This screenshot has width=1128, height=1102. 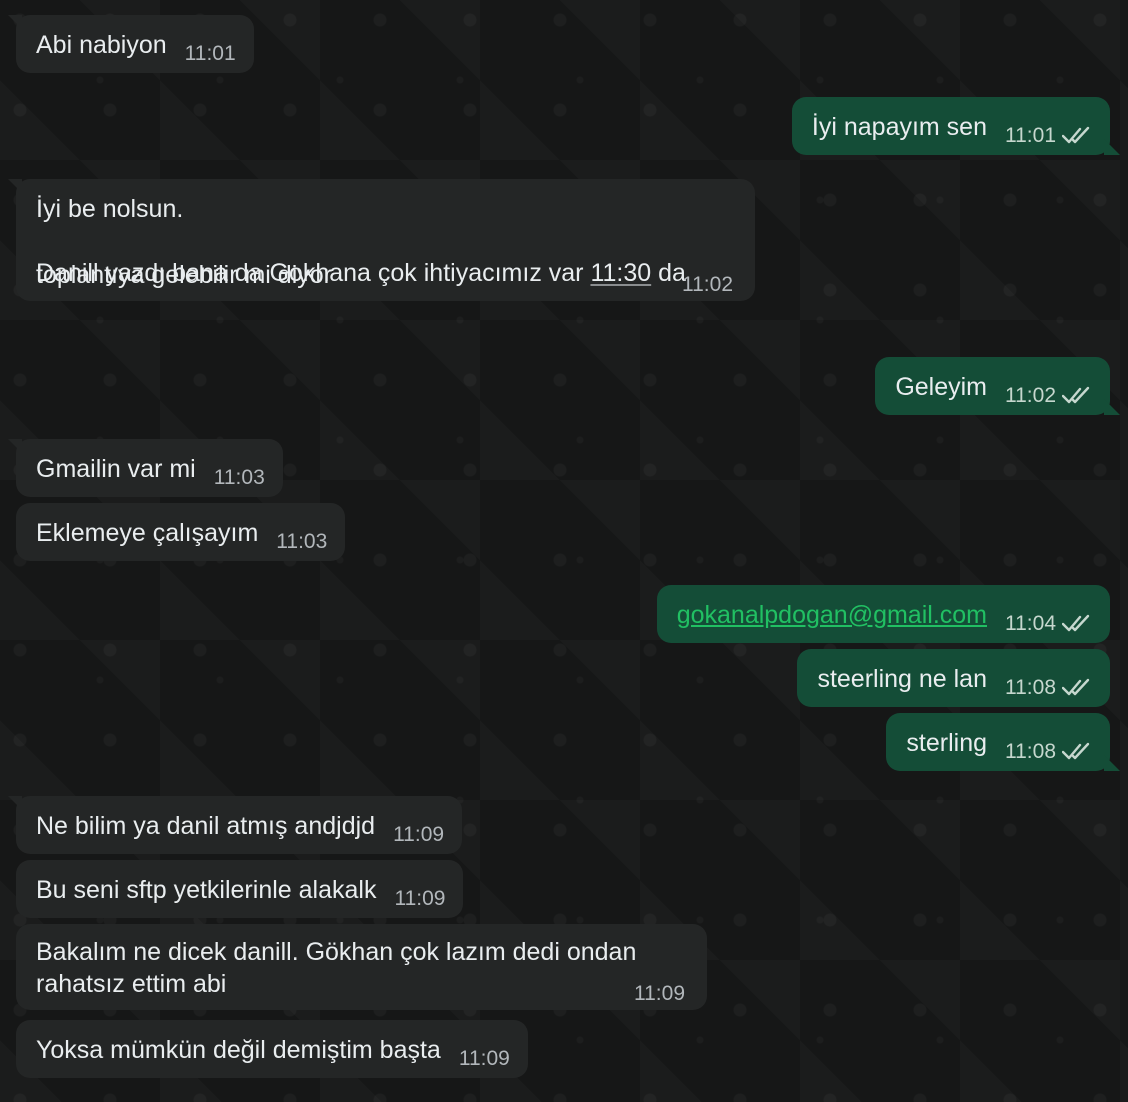 What do you see at coordinates (946, 743) in the screenshot?
I see `message-text: sterling` at bounding box center [946, 743].